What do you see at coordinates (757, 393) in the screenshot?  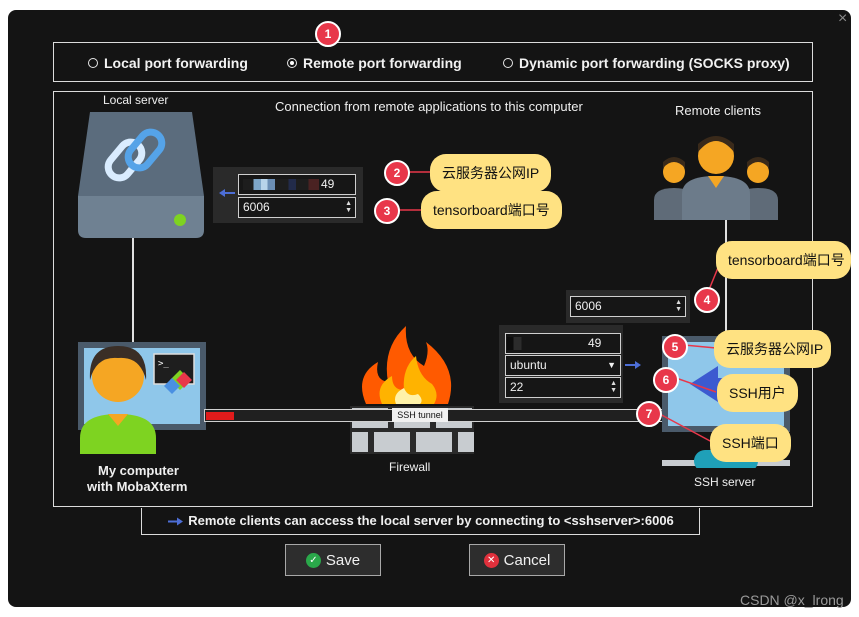 I see `annotation-bubble-6: SSH用户` at bounding box center [757, 393].